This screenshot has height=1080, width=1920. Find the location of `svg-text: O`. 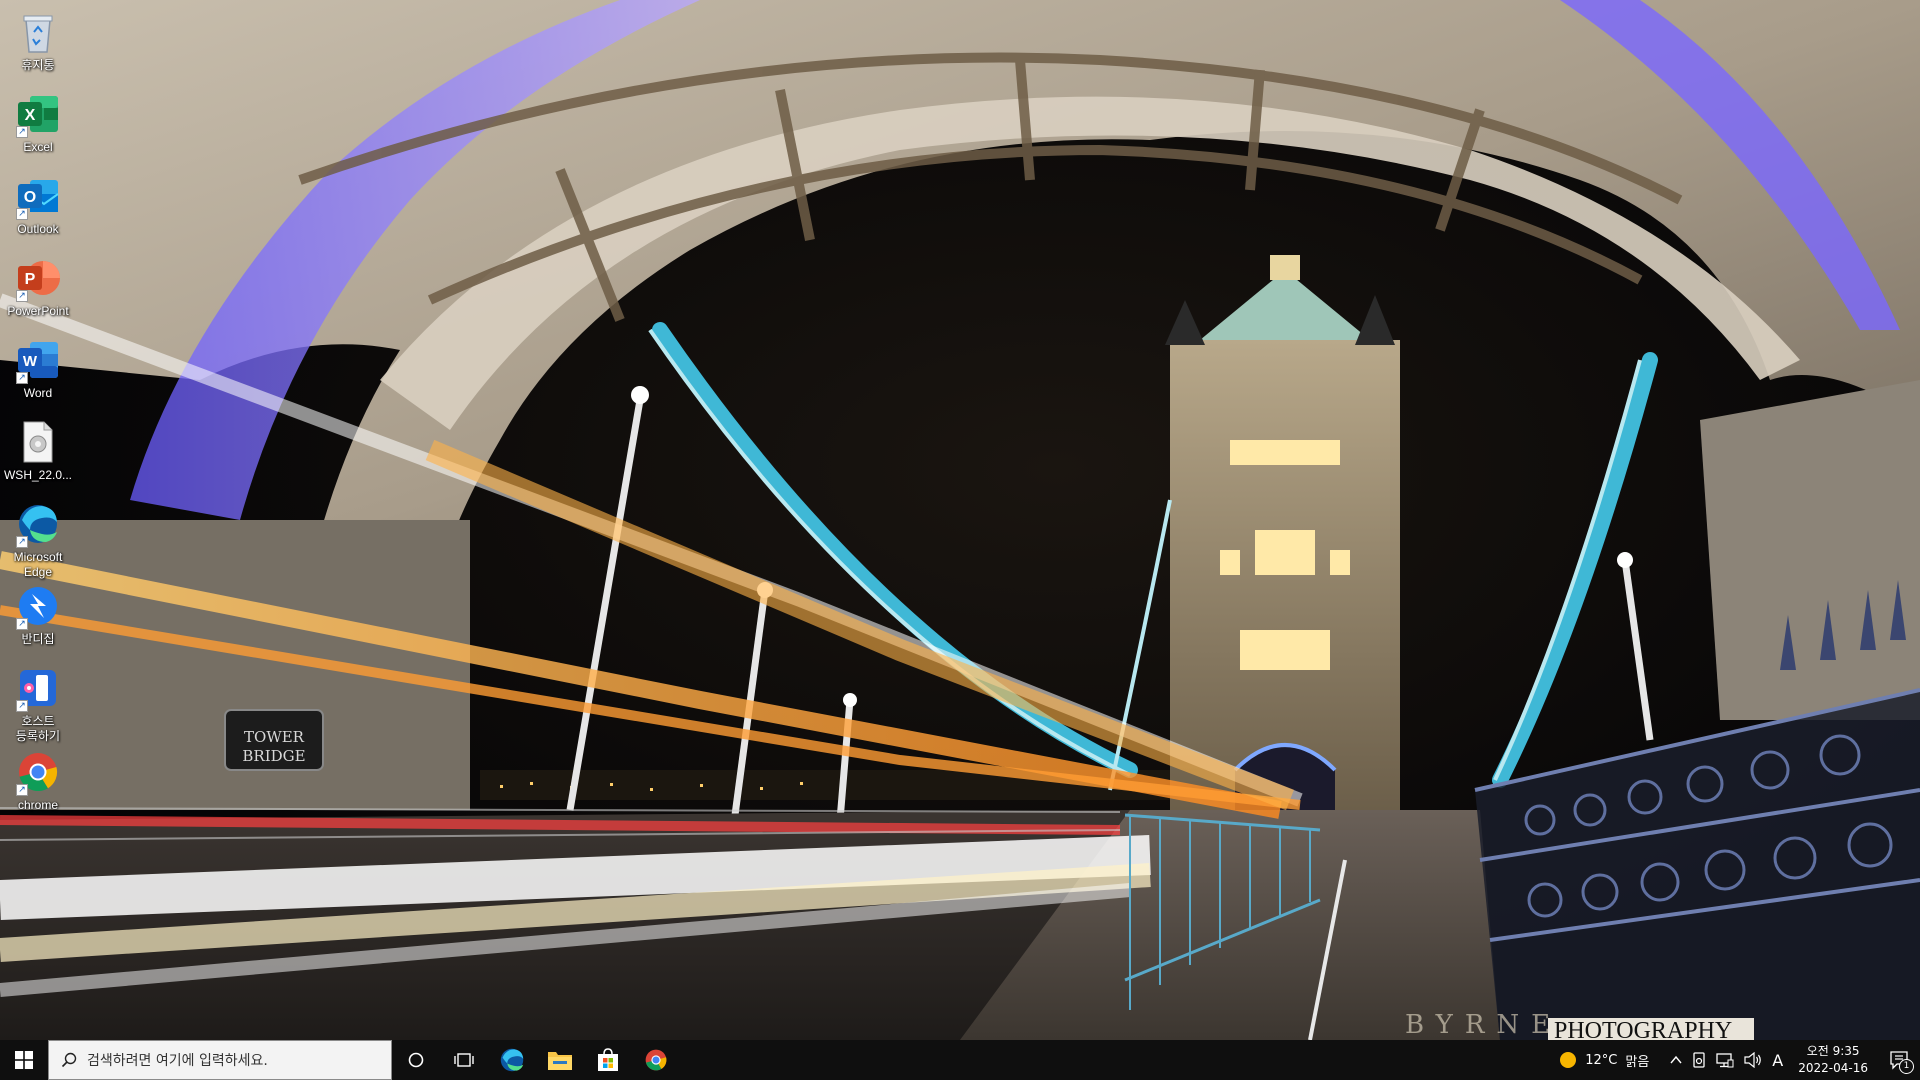

svg-text: O is located at coordinates (30, 197).